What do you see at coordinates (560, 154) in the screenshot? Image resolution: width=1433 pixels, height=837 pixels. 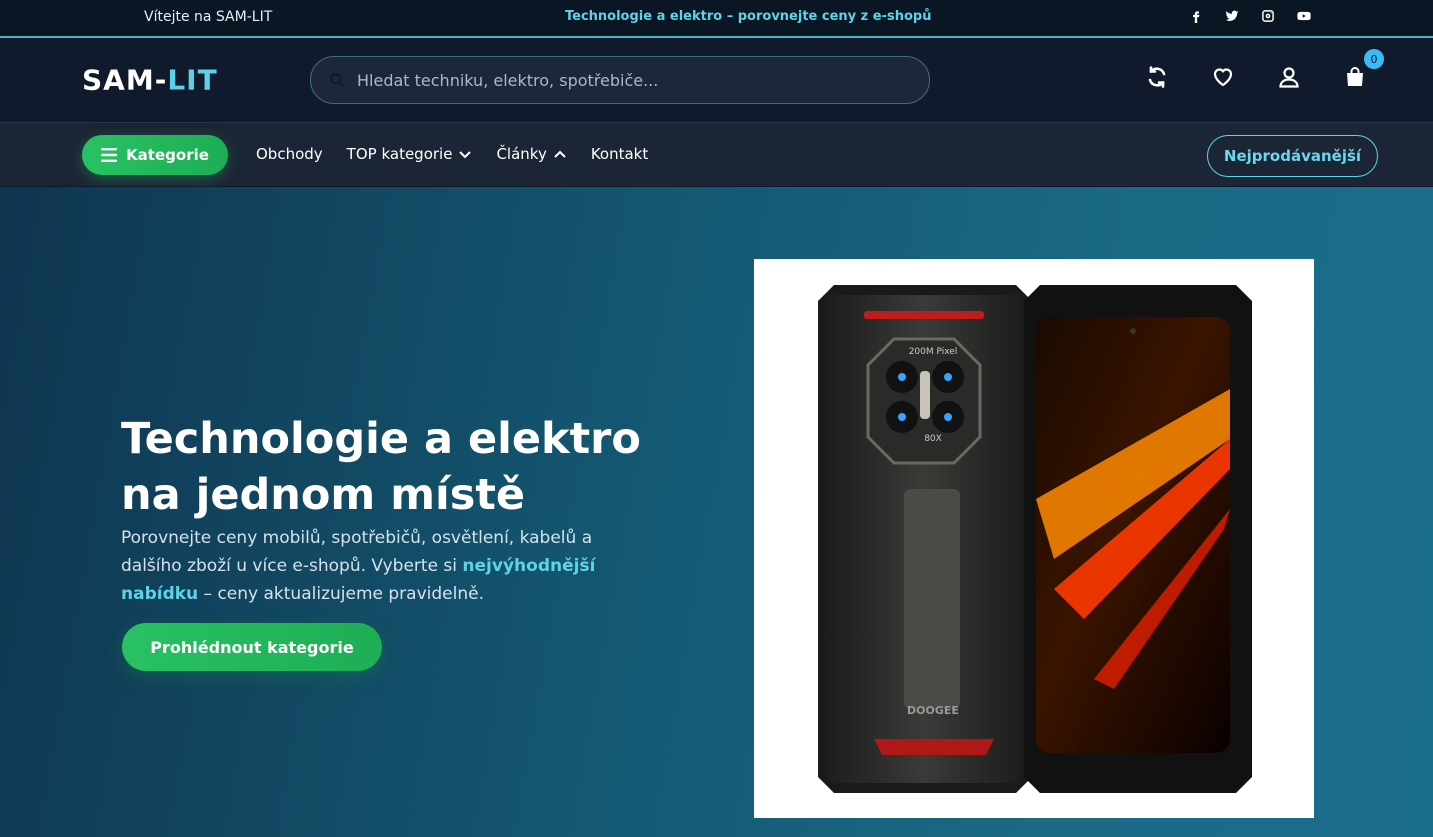 I see `chevron-up-icon` at bounding box center [560, 154].